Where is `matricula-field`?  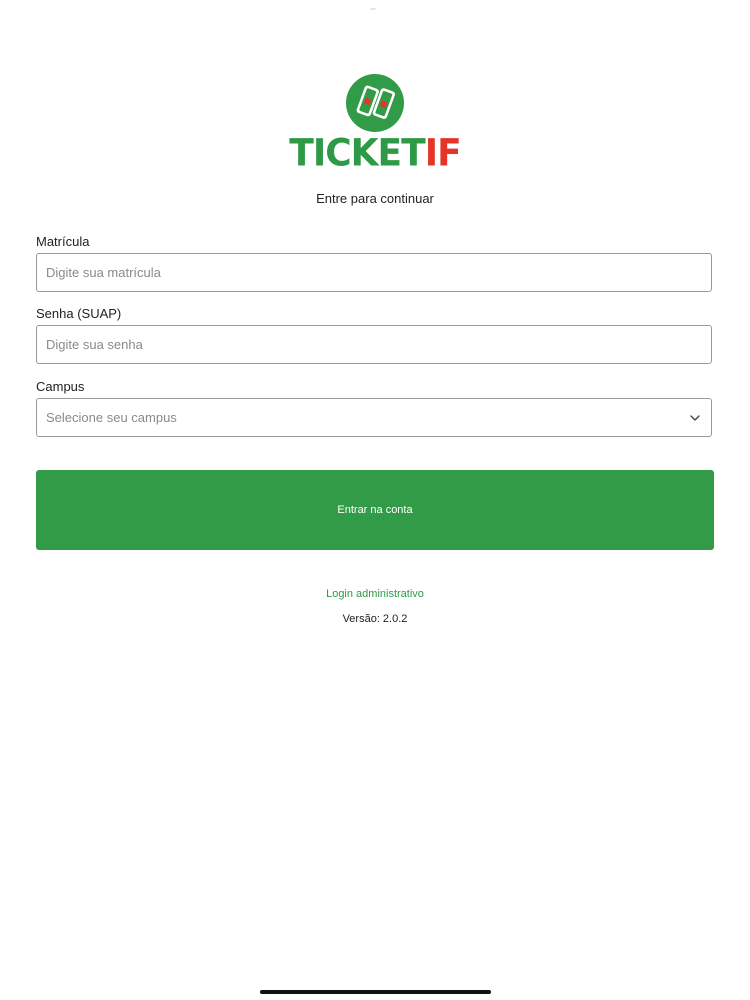
matricula-field is located at coordinates (374, 272).